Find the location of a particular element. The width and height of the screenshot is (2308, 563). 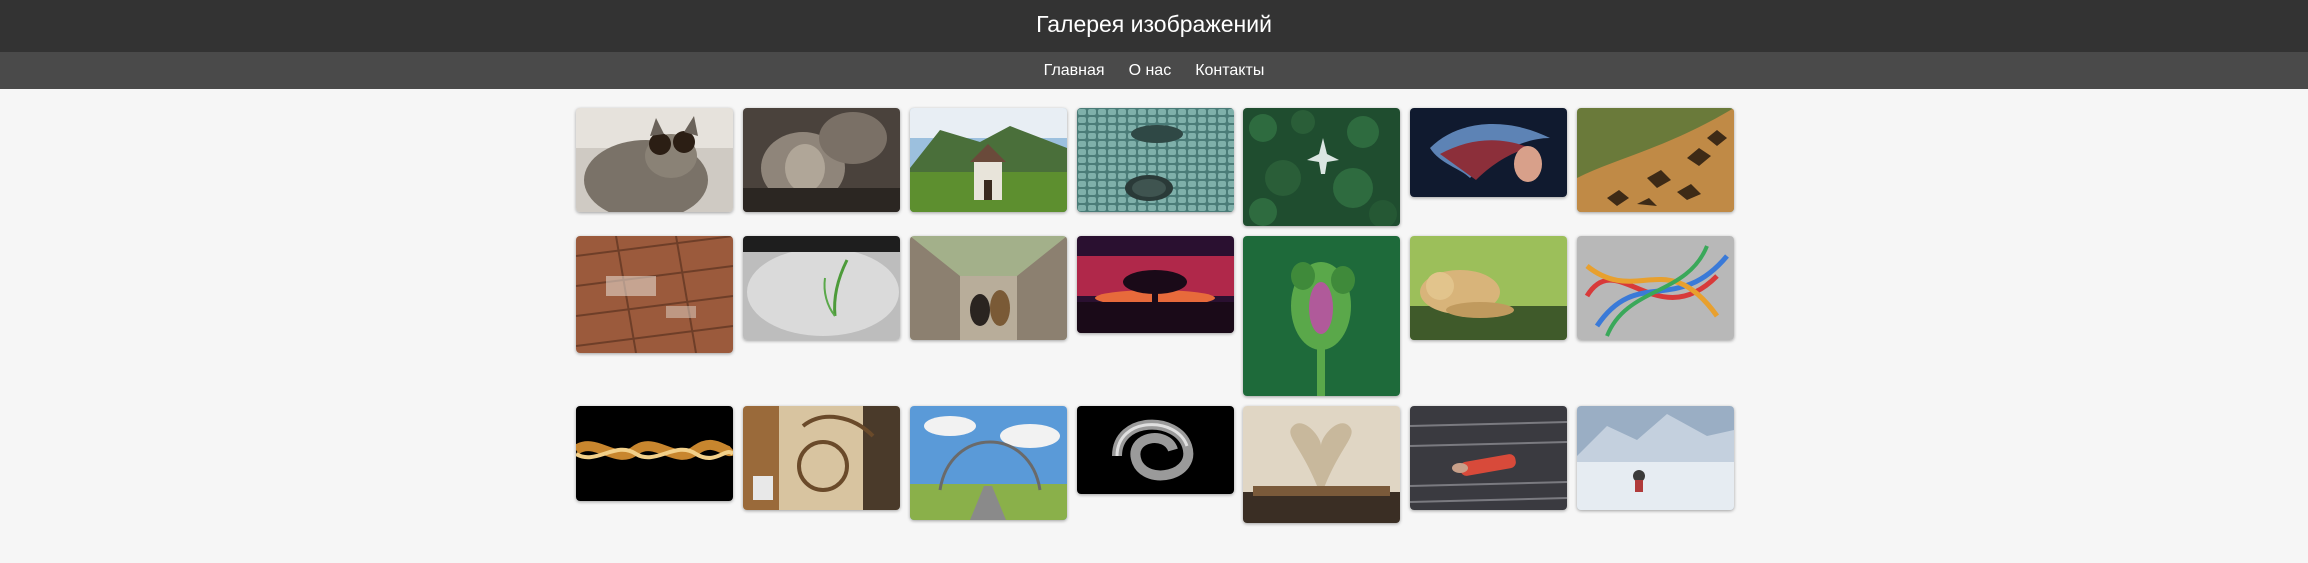

page-title: Галерея изображений is located at coordinates (1154, 23).